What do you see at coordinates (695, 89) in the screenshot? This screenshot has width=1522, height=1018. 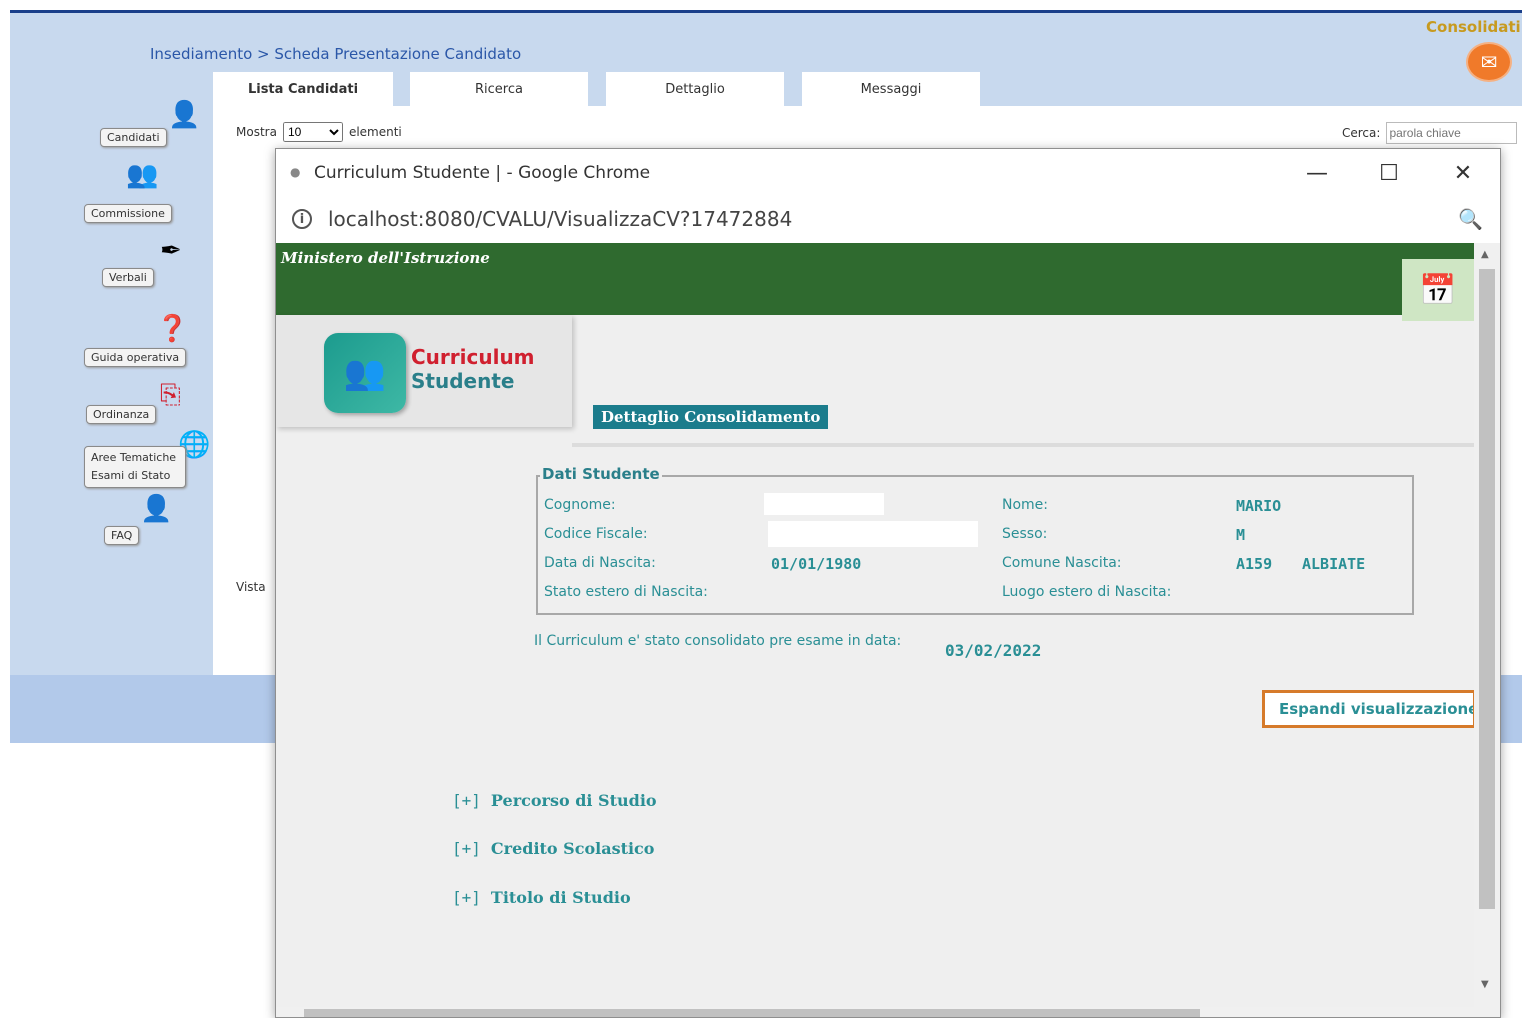 I see `tab-dettaglio: Dettaglio` at bounding box center [695, 89].